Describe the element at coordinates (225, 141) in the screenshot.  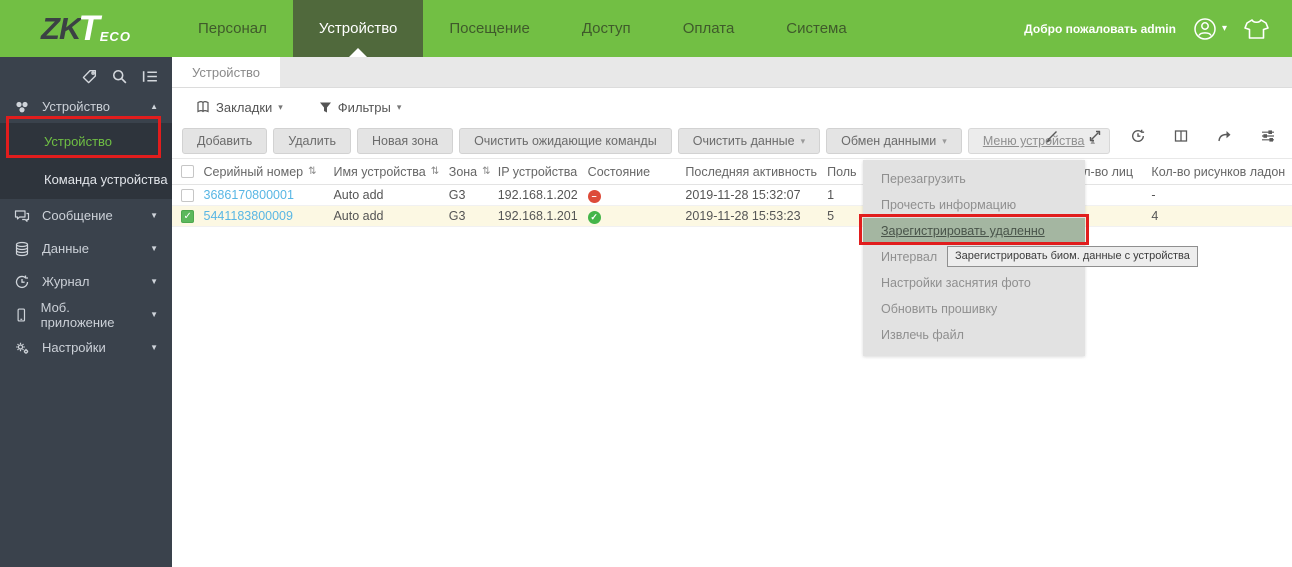
I see `add-button: Добавить` at that location.